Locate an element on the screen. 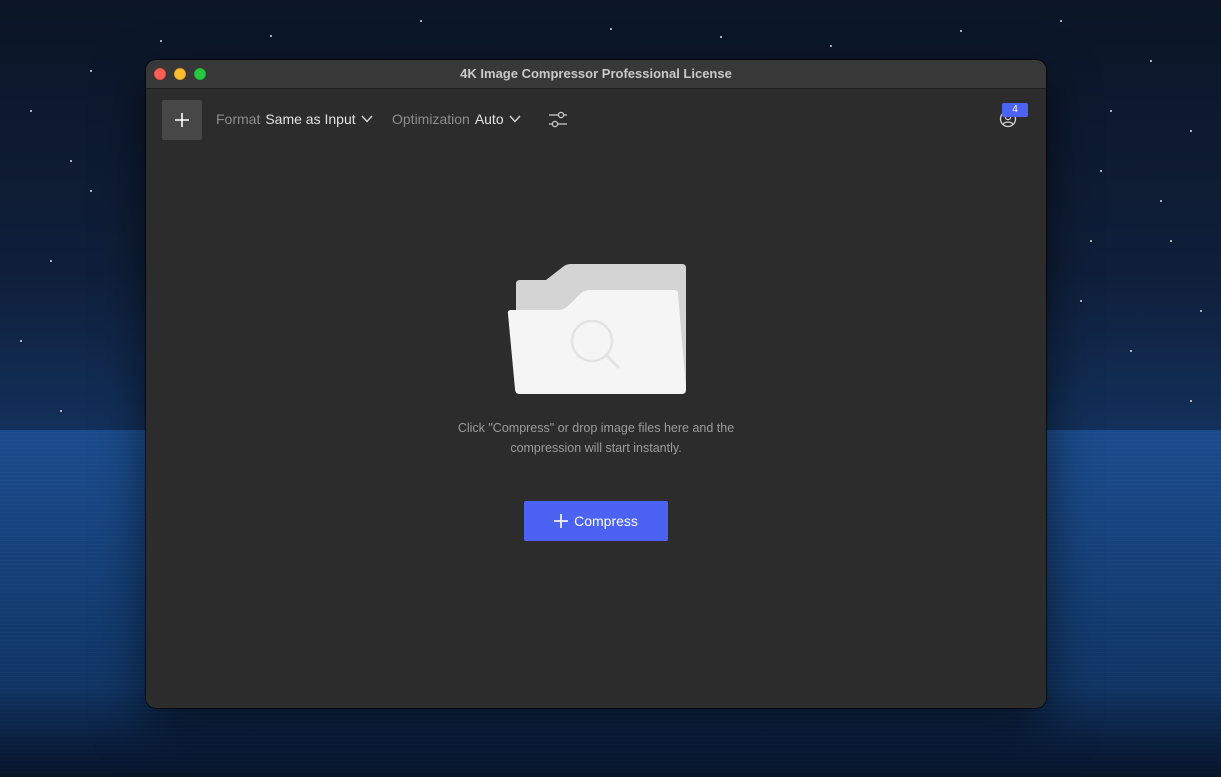 This screenshot has height=777, width=1221. format-value: Same as Input is located at coordinates (310, 119).